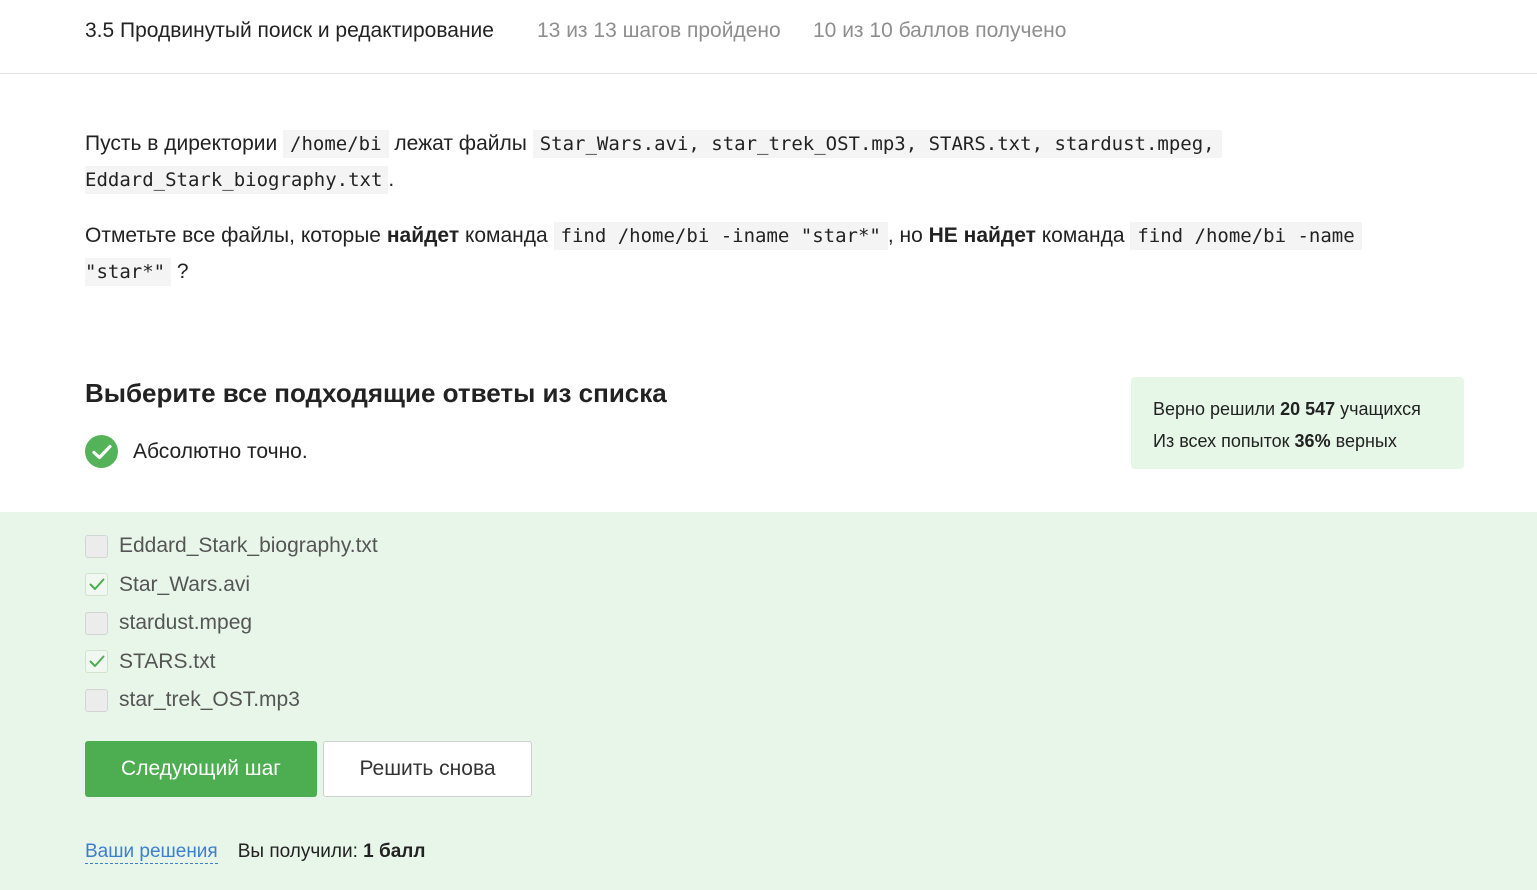 This screenshot has height=890, width=1537. Describe the element at coordinates (151, 852) in the screenshot. I see `your-solutions-link: Ваши решения` at that location.